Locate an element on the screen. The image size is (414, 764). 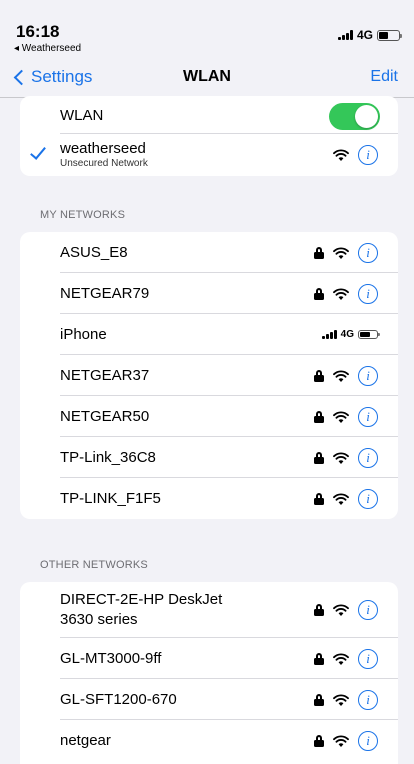
network-row: TP-Link_36C8 i is located at coordinates (209, 457).